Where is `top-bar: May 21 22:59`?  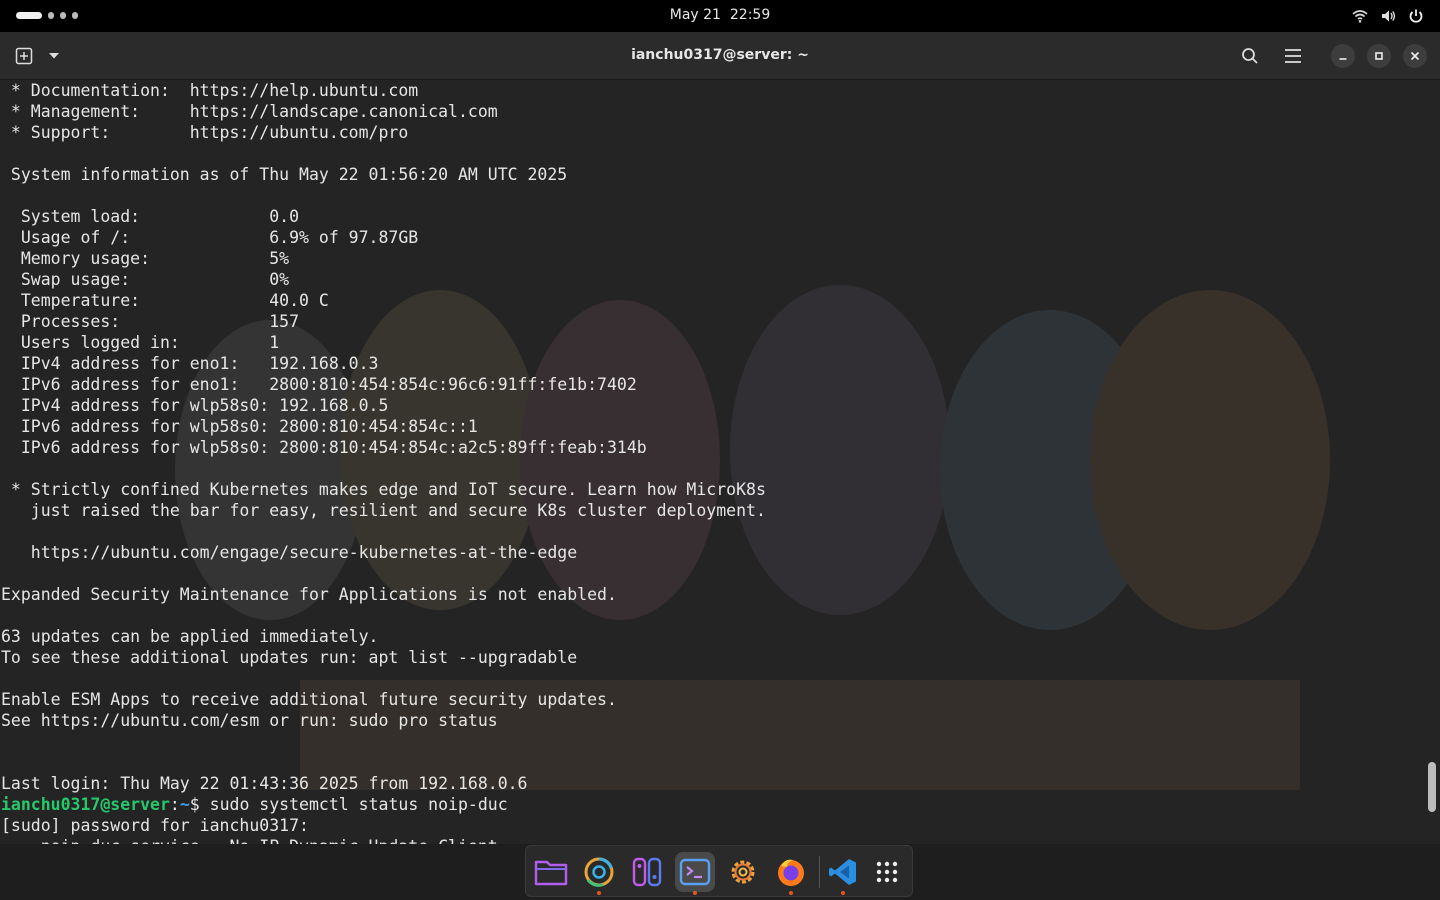 top-bar: May 21 22:59 is located at coordinates (720, 16).